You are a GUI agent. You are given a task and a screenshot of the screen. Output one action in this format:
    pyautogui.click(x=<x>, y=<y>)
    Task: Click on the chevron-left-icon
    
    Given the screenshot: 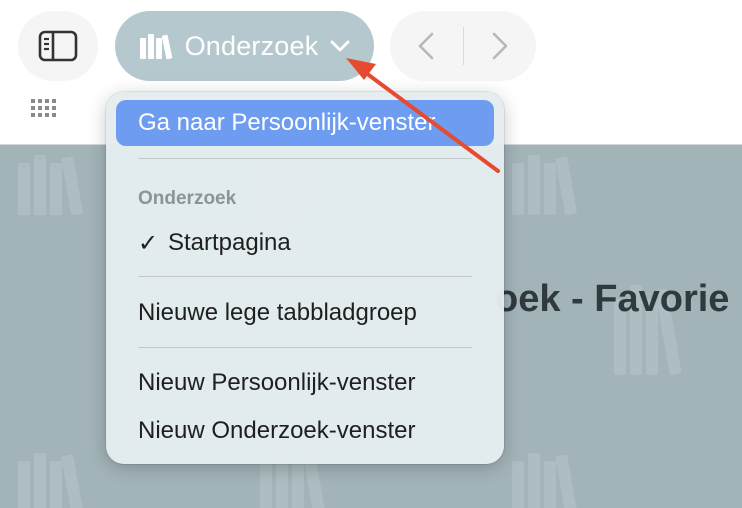 What is the action you would take?
    pyautogui.click(x=426, y=46)
    